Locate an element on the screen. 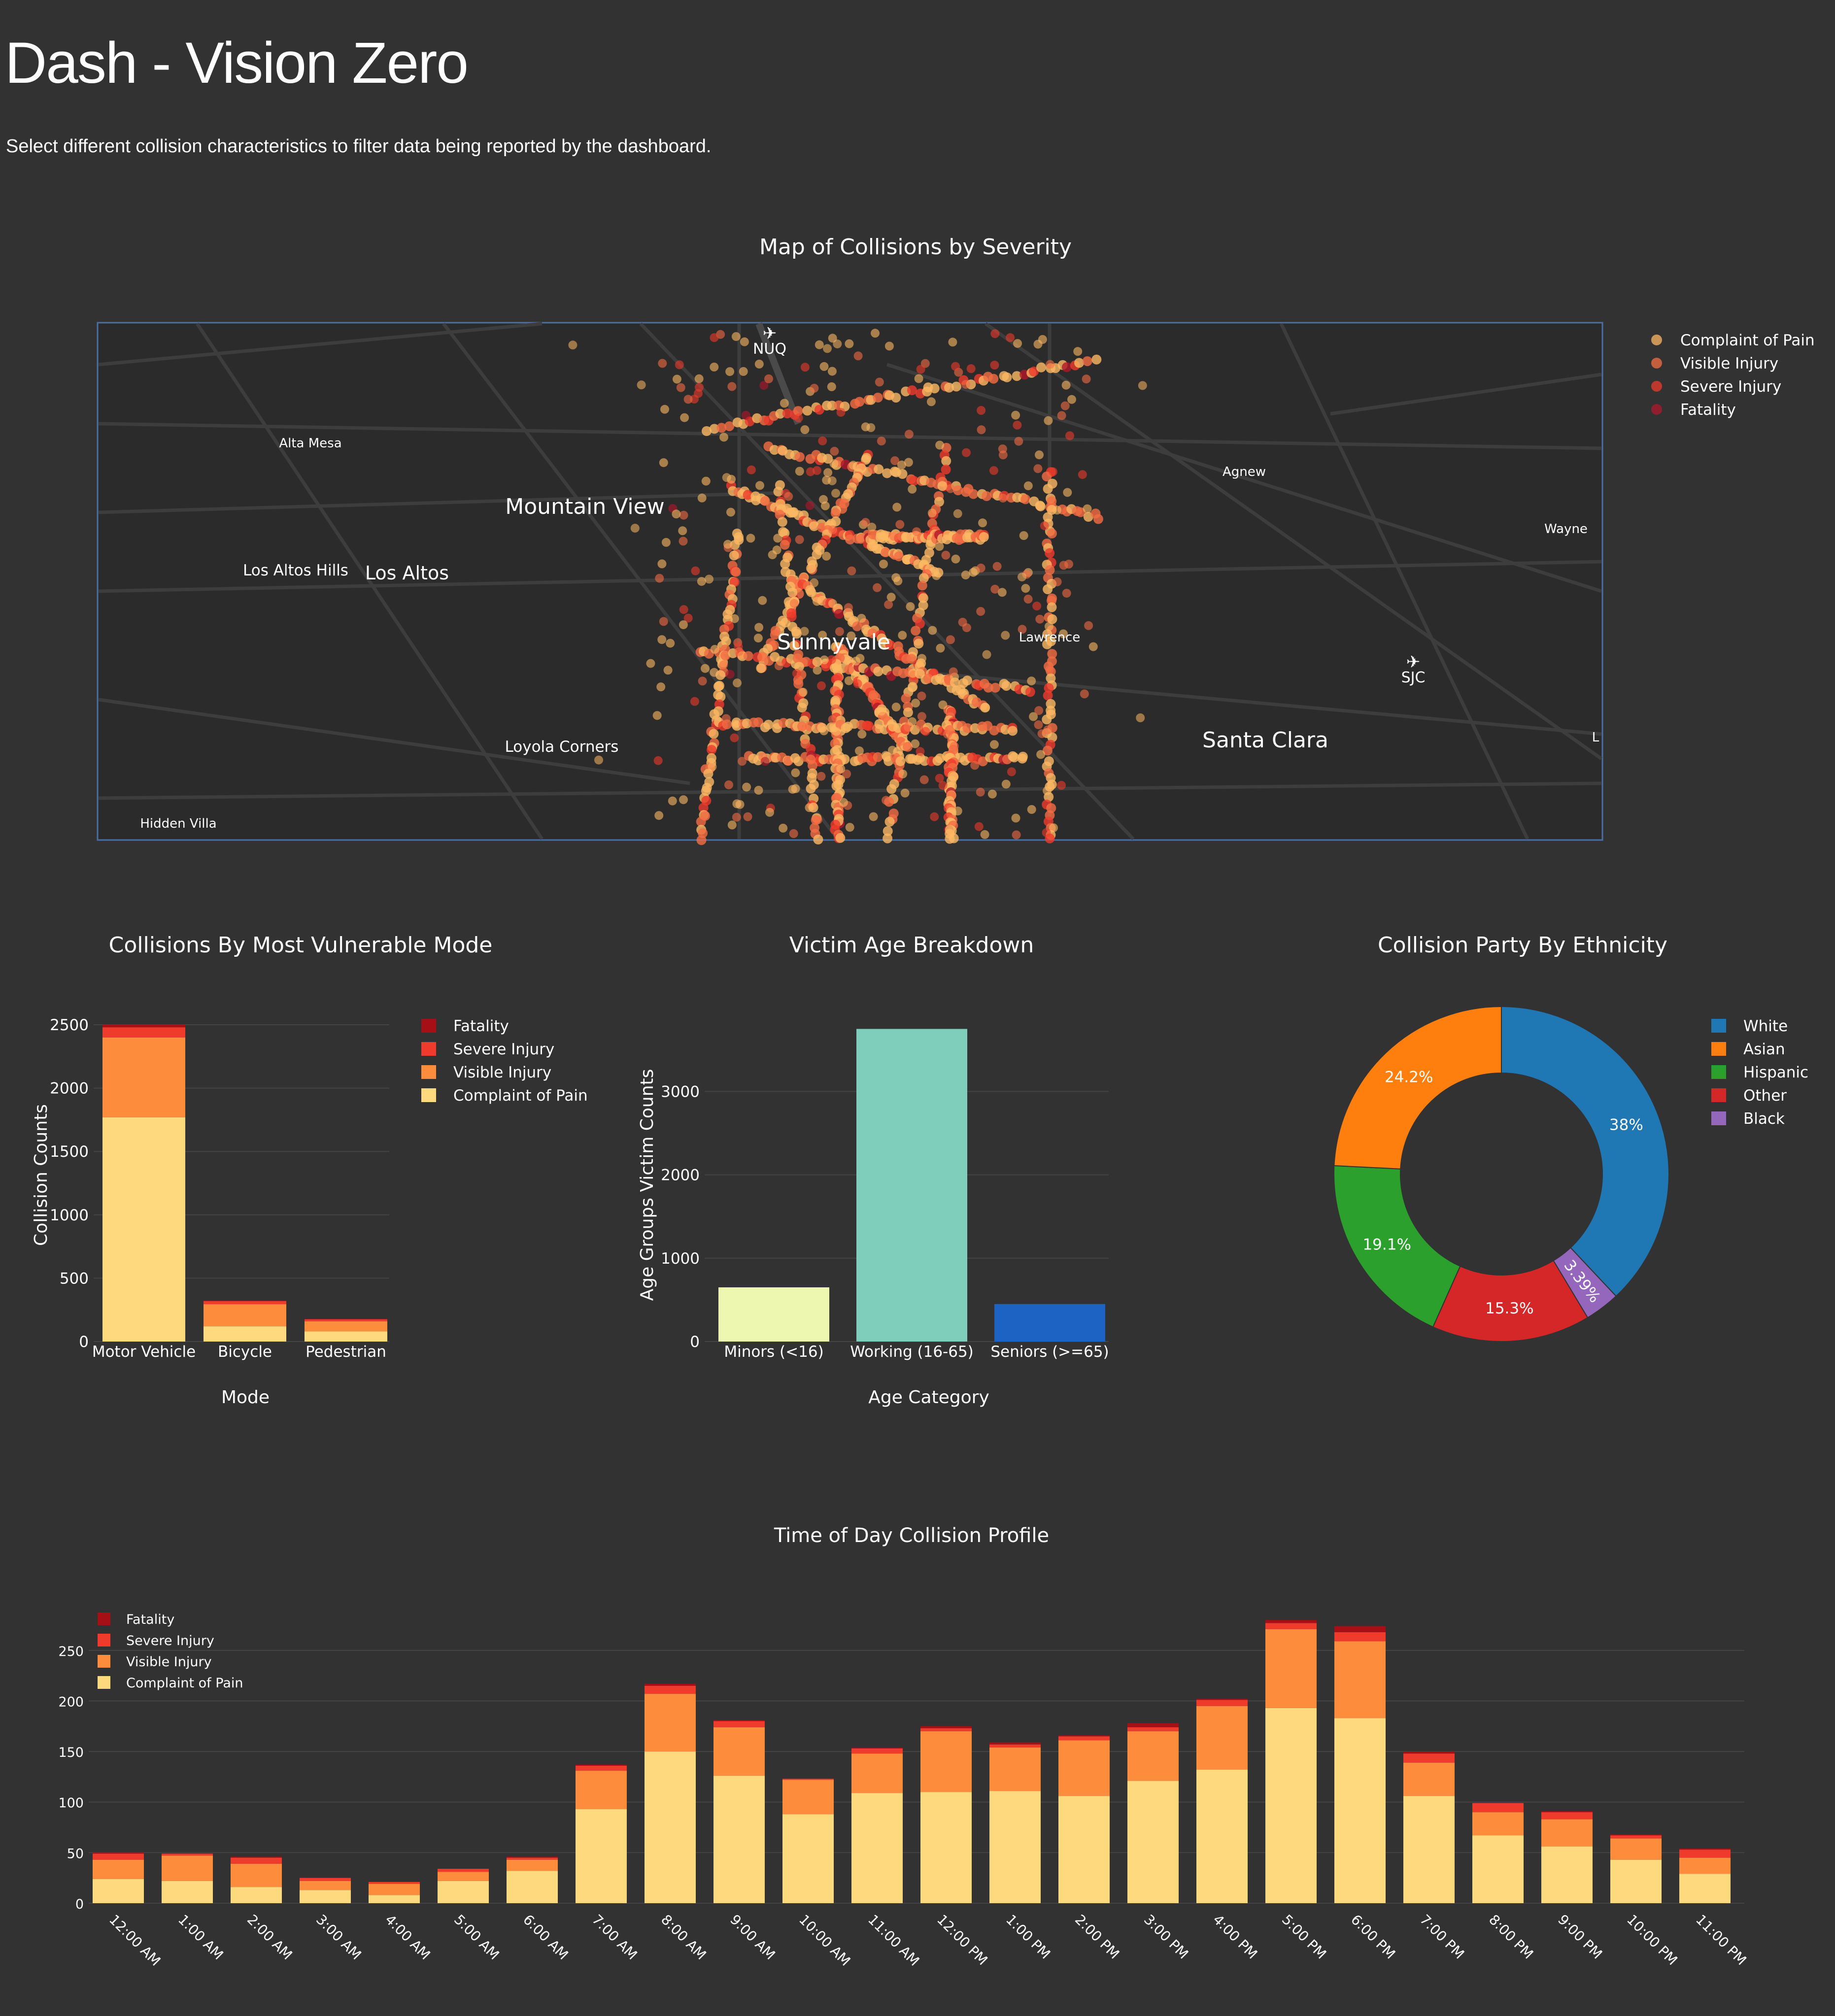  map-legend-label: Complaint of Pain is located at coordinates (1748, 340).